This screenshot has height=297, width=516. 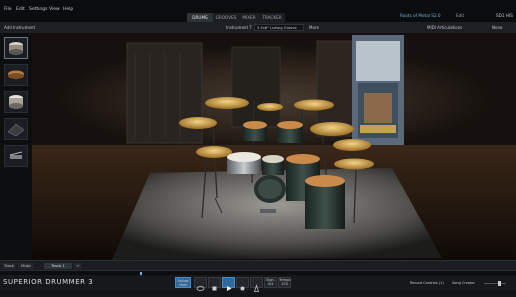 What do you see at coordinates (54, 9) in the screenshot?
I see `menu-view: View` at bounding box center [54, 9].